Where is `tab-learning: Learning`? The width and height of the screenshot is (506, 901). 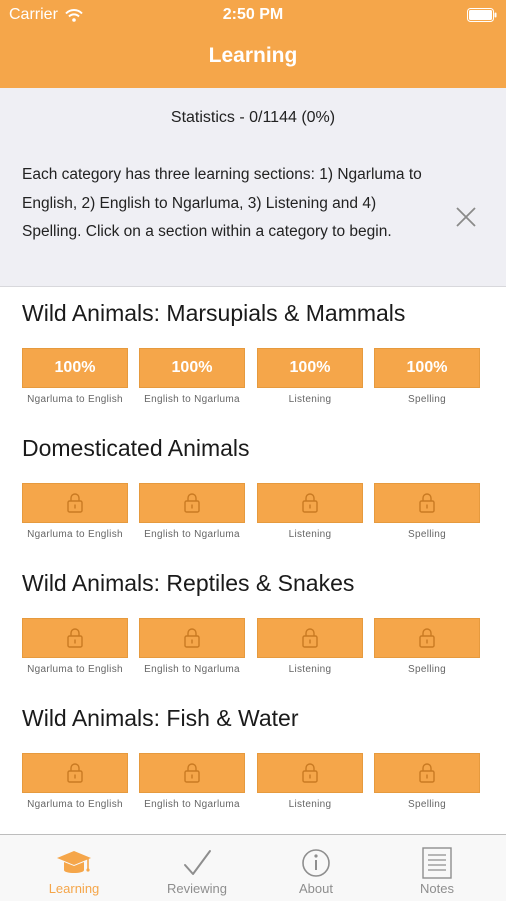 tab-learning: Learning is located at coordinates (74, 868).